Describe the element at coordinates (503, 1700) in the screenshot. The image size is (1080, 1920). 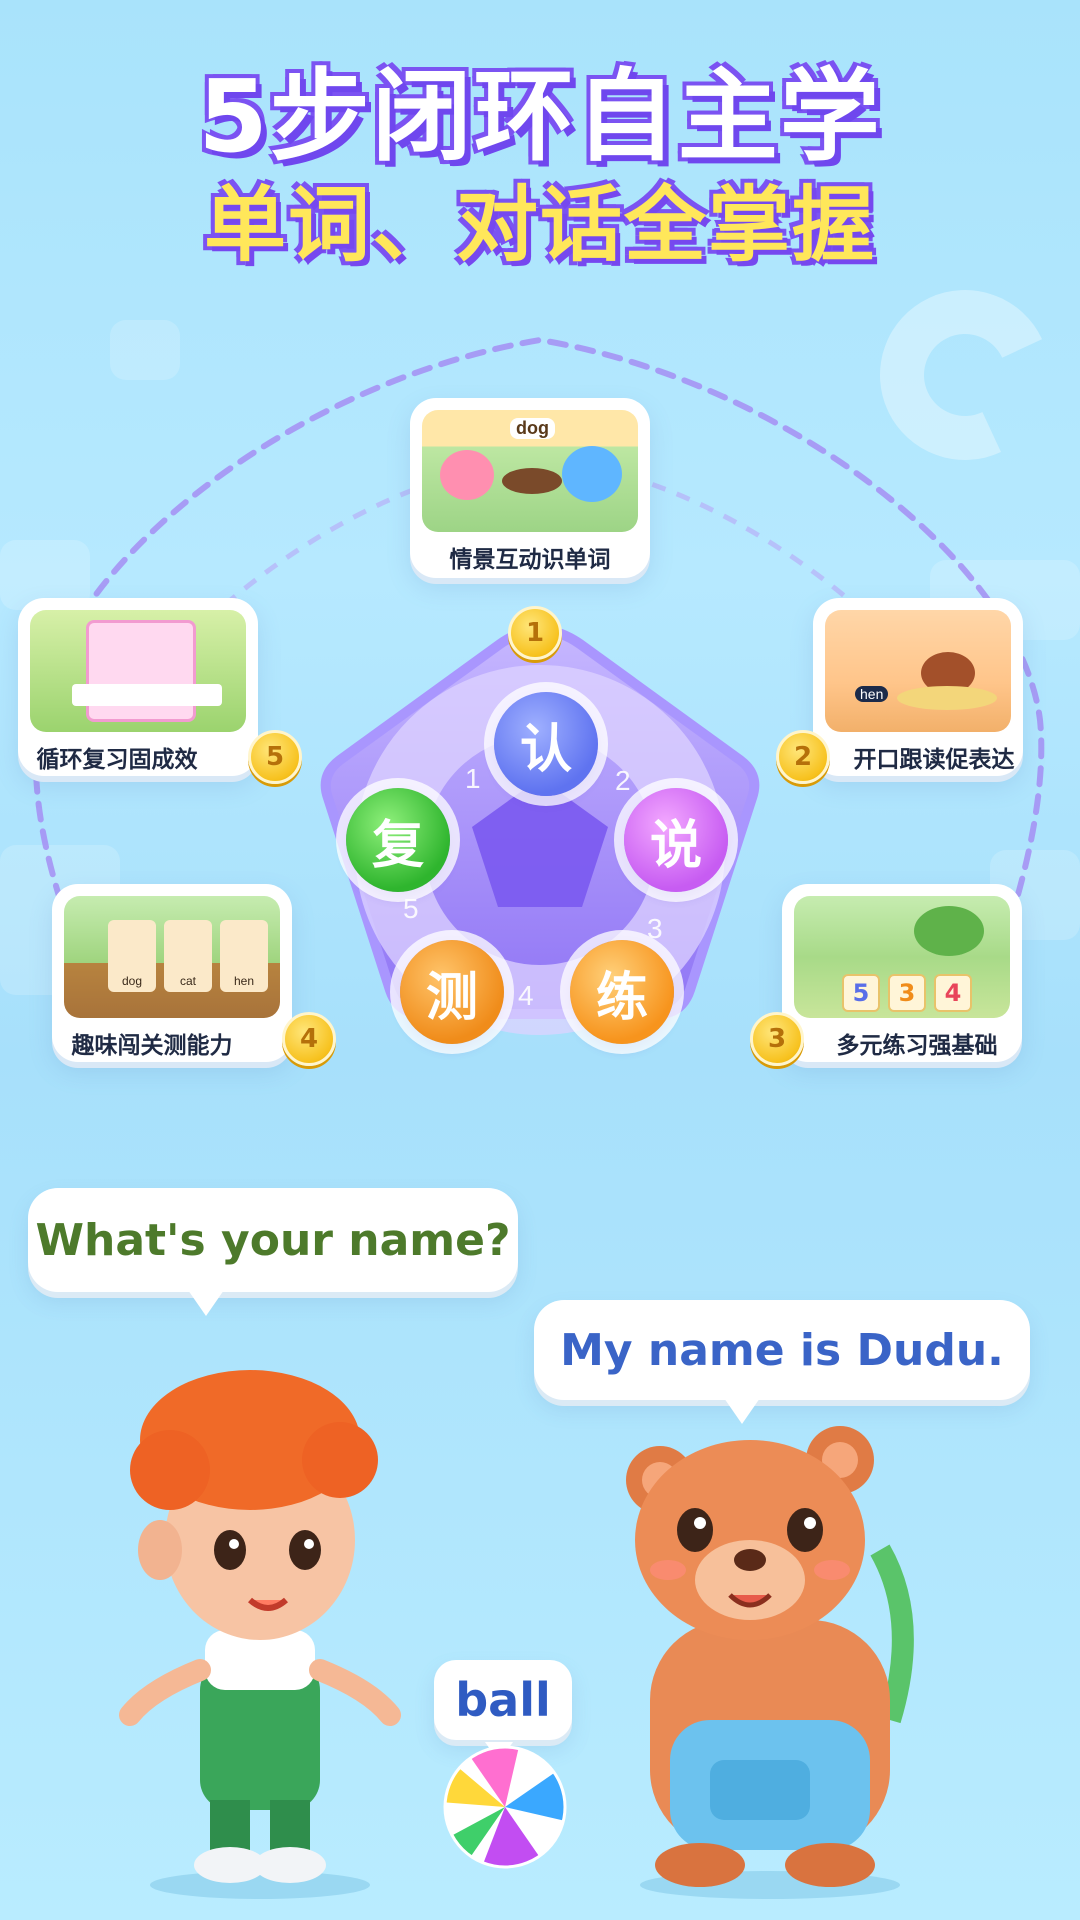
I see `ball-word: ball` at that location.